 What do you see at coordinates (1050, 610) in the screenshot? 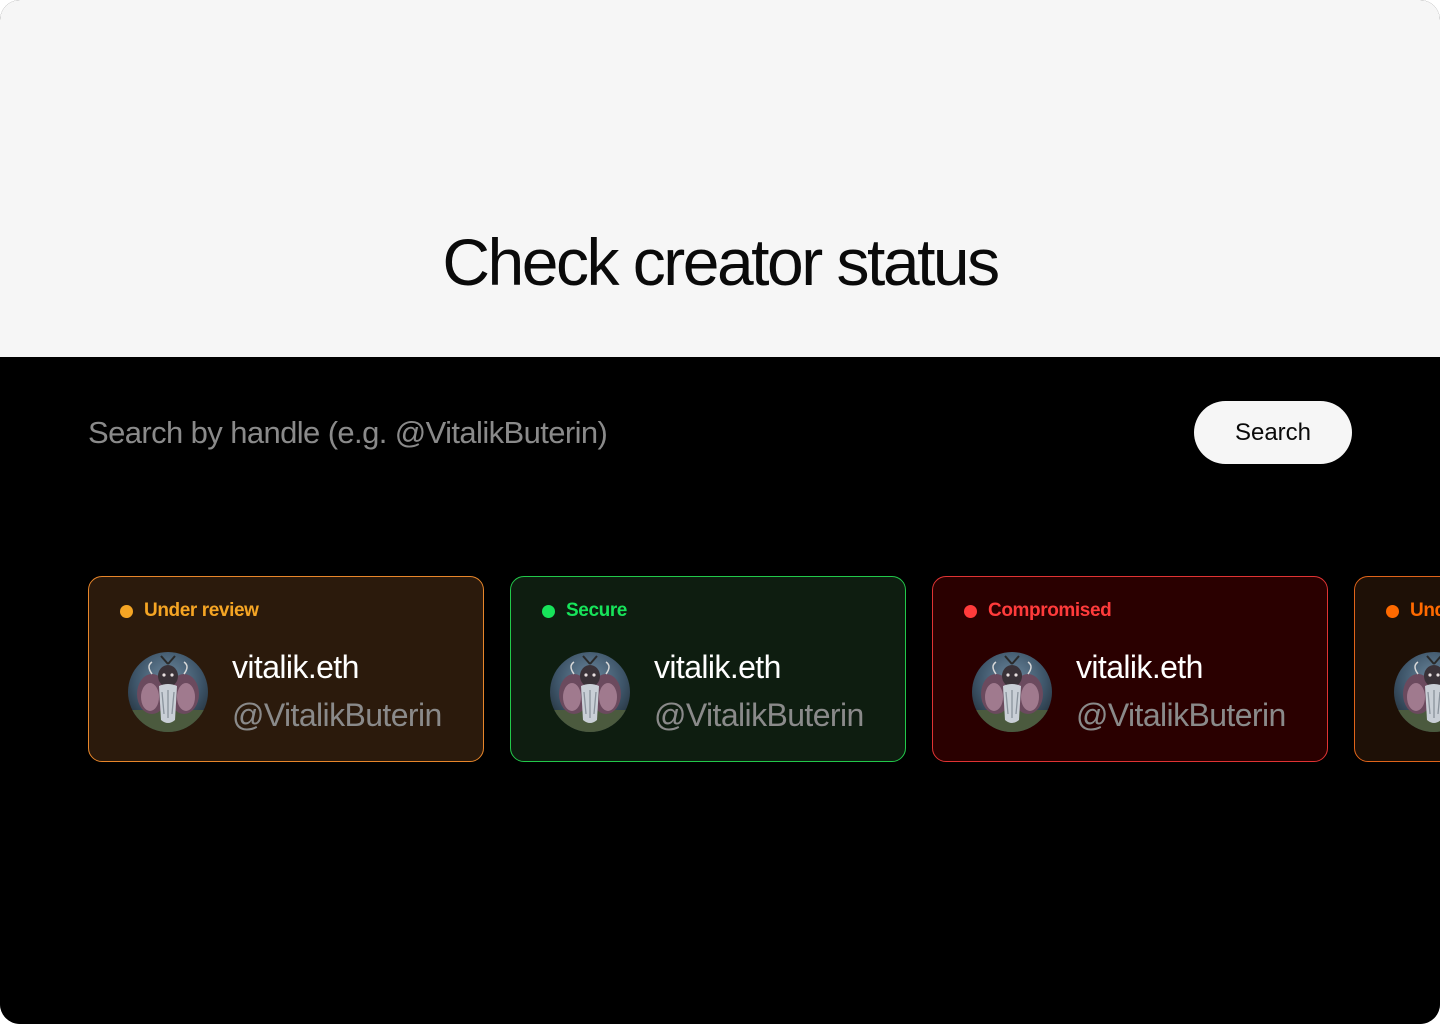
I see `status-label: Compromised` at bounding box center [1050, 610].